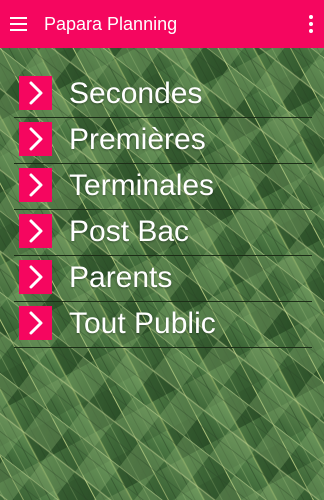 The width and height of the screenshot is (324, 500). I want to click on more-vertical-icon, so click(311, 24).